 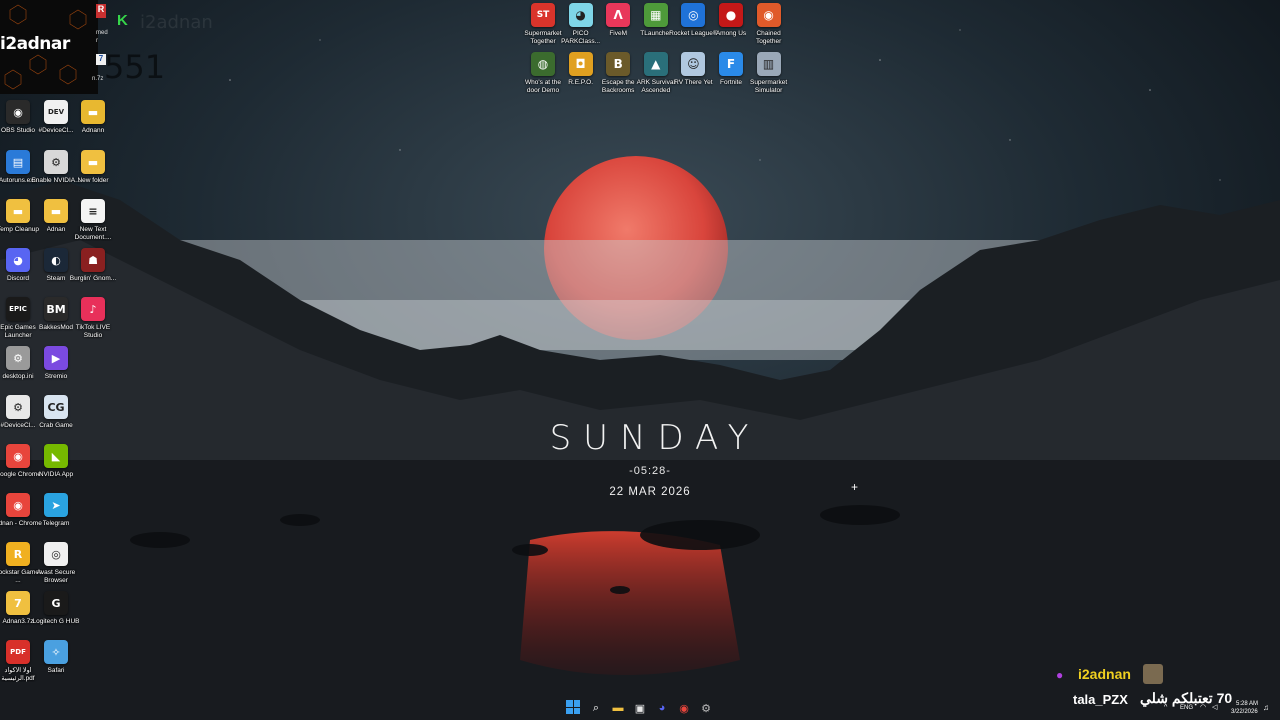 I want to click on game-icon-label: Fortnite, so click(x=731, y=82).